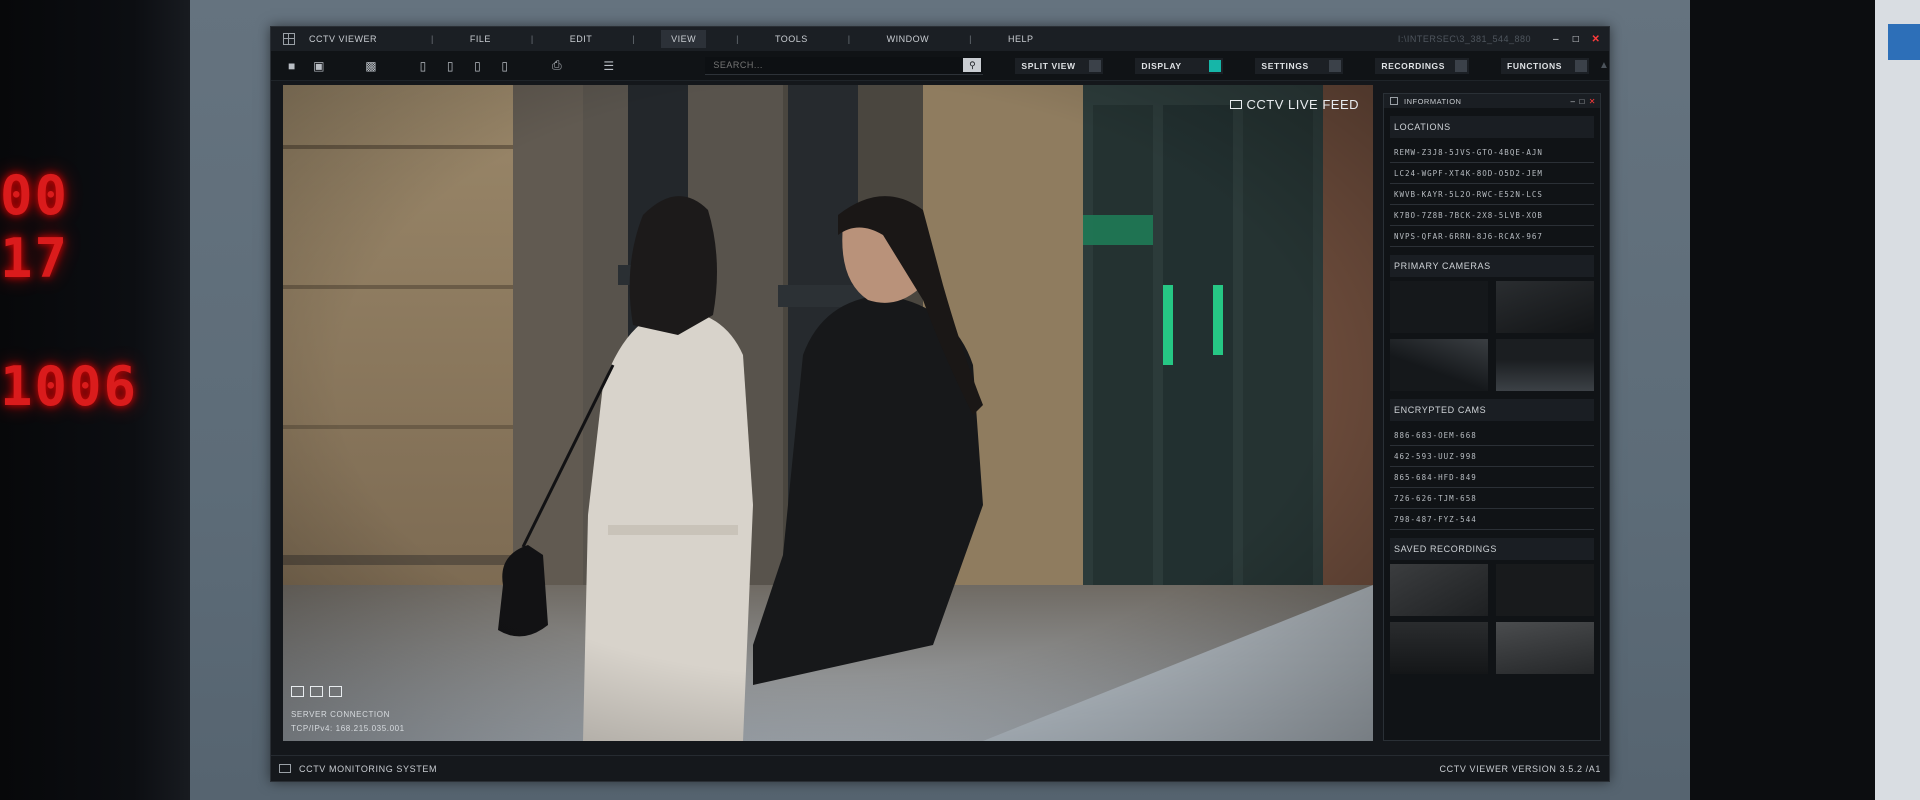  What do you see at coordinates (1161, 65) in the screenshot?
I see `display-label: DISPLAY` at bounding box center [1161, 65].